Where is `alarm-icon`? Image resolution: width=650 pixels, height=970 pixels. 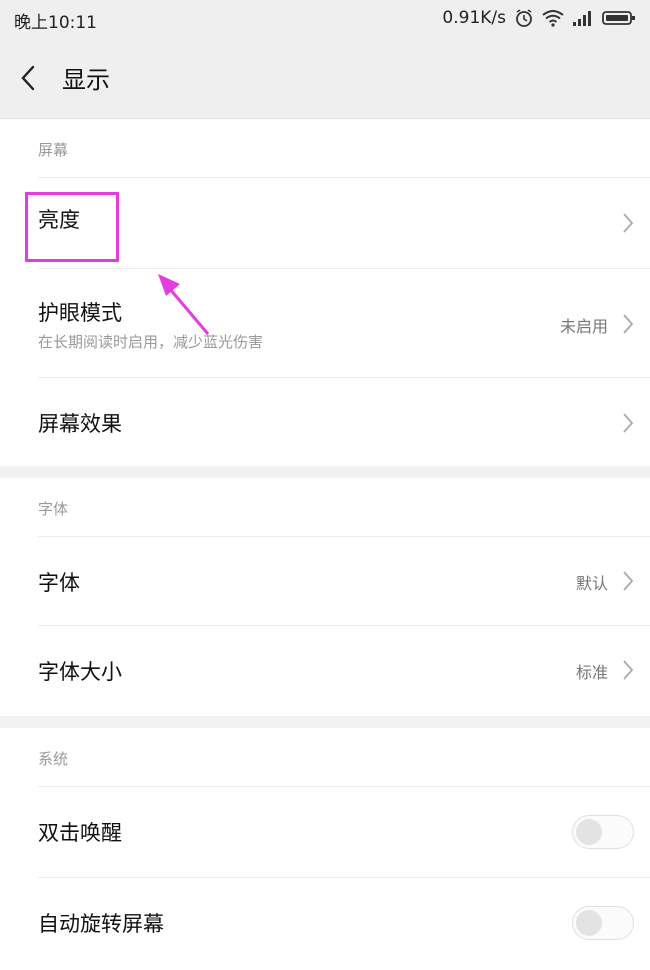
alarm-icon is located at coordinates (524, 18).